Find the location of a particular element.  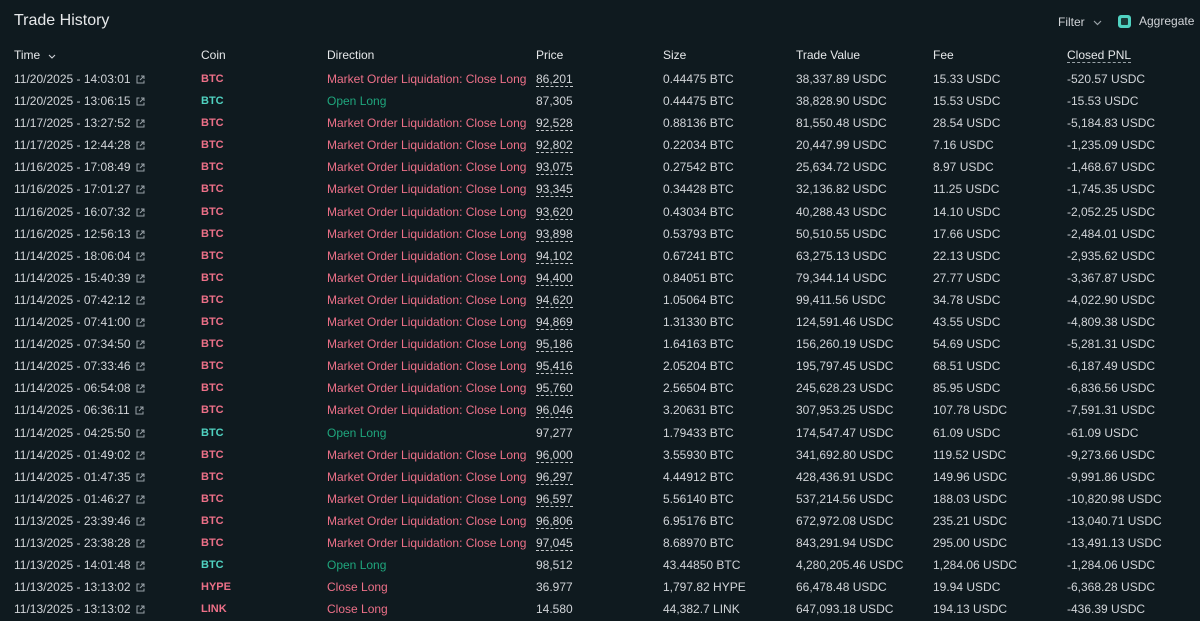

trade-time: 11/17/2025 - 13:27:52 is located at coordinates (79, 123).